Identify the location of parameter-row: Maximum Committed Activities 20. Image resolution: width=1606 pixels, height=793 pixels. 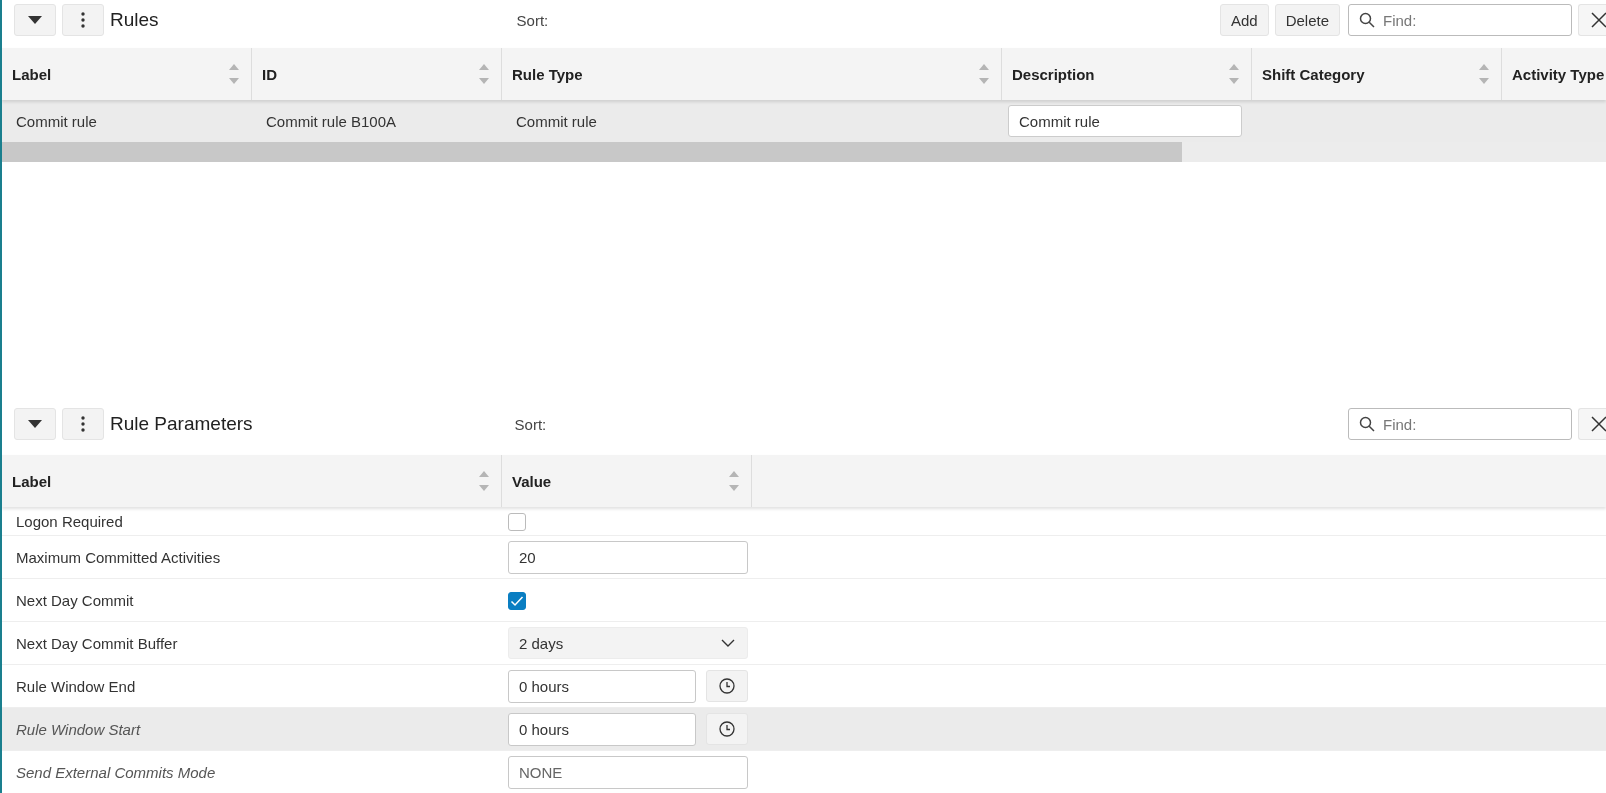
(804, 557).